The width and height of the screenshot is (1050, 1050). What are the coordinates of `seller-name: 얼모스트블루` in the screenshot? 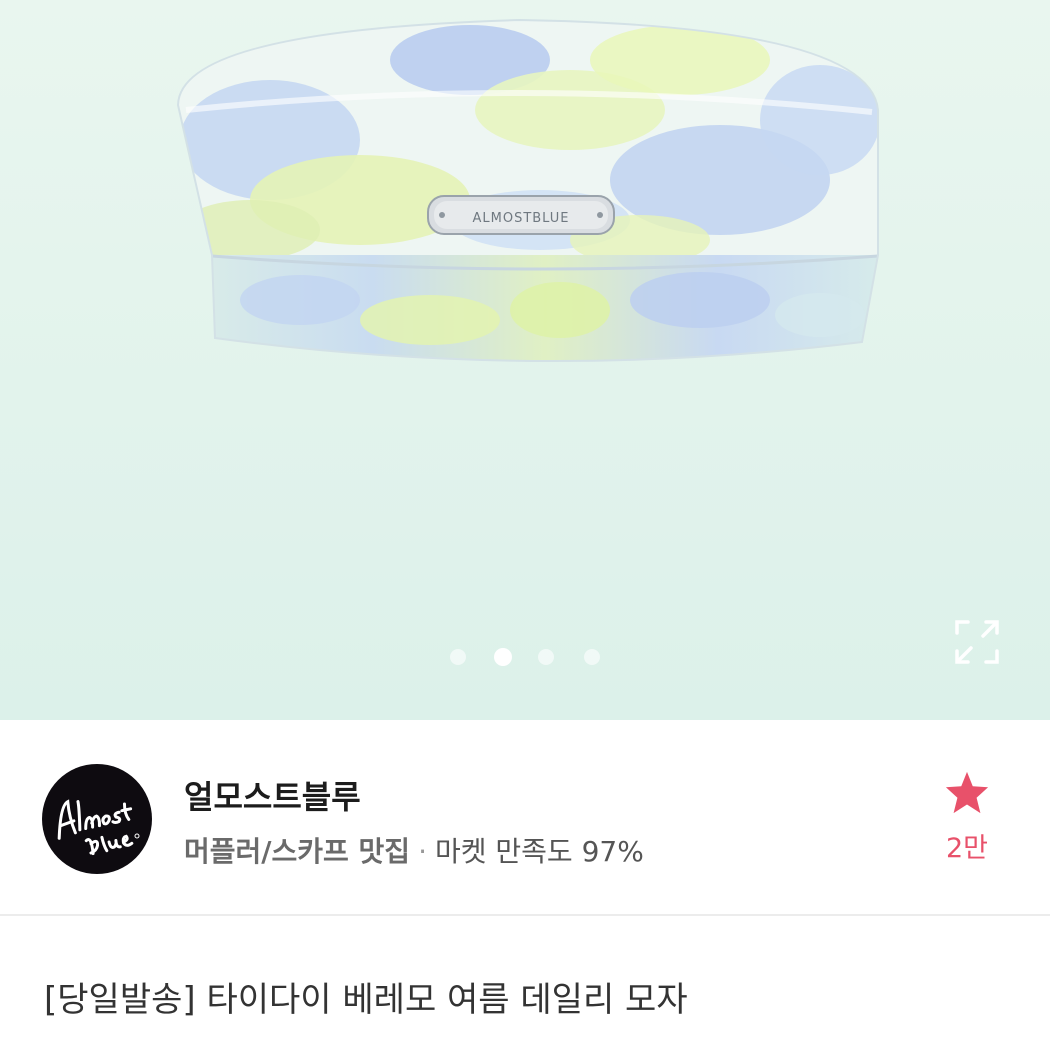 It's located at (272, 795).